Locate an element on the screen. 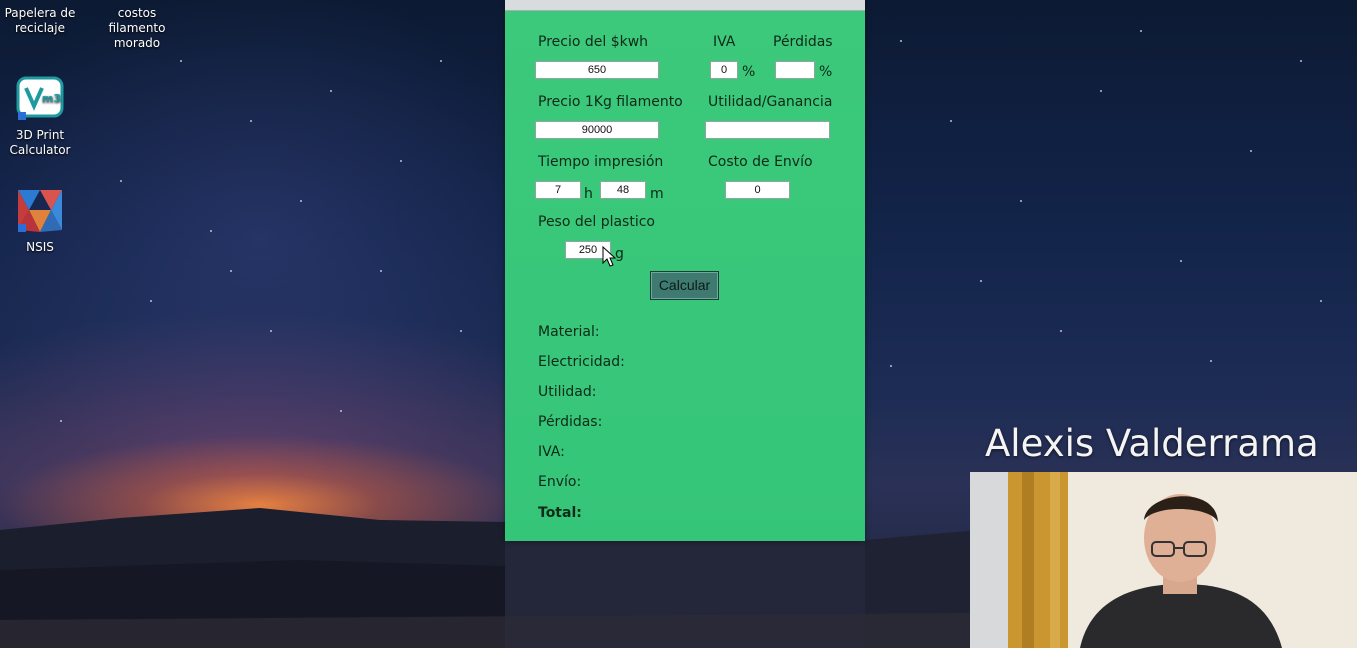  recycle-bin-label: Papelera de reciclaje is located at coordinates (40, 20).